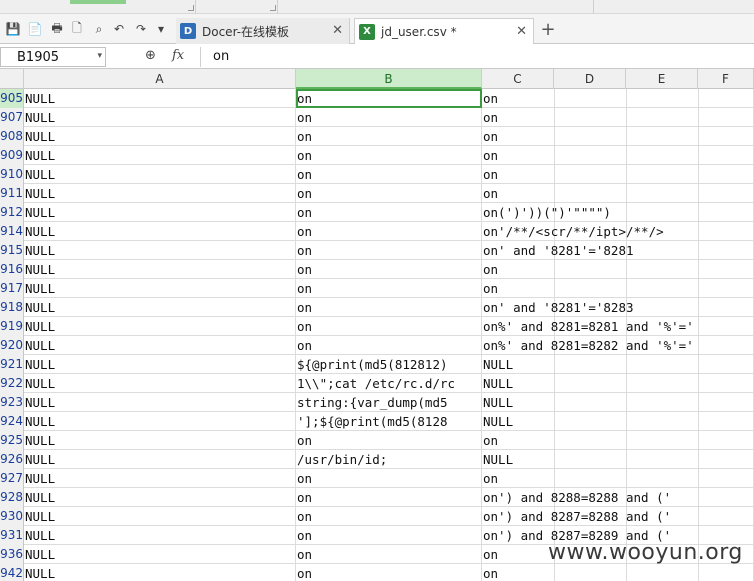 The height and width of the screenshot is (581, 754). What do you see at coordinates (141, 29) in the screenshot?
I see `redo-icon: ↷` at bounding box center [141, 29].